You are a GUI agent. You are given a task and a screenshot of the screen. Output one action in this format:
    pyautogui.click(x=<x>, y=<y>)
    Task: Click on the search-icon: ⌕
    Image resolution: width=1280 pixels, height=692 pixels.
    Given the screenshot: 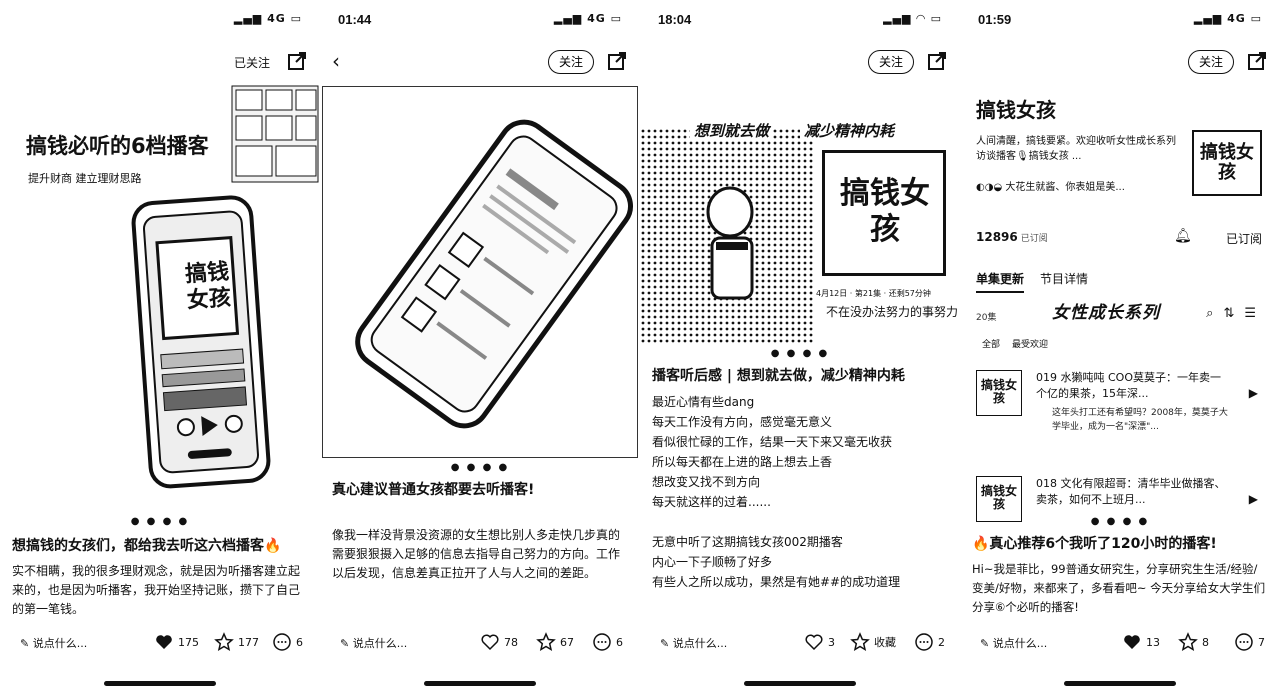 What is the action you would take?
    pyautogui.click(x=1214, y=313)
    